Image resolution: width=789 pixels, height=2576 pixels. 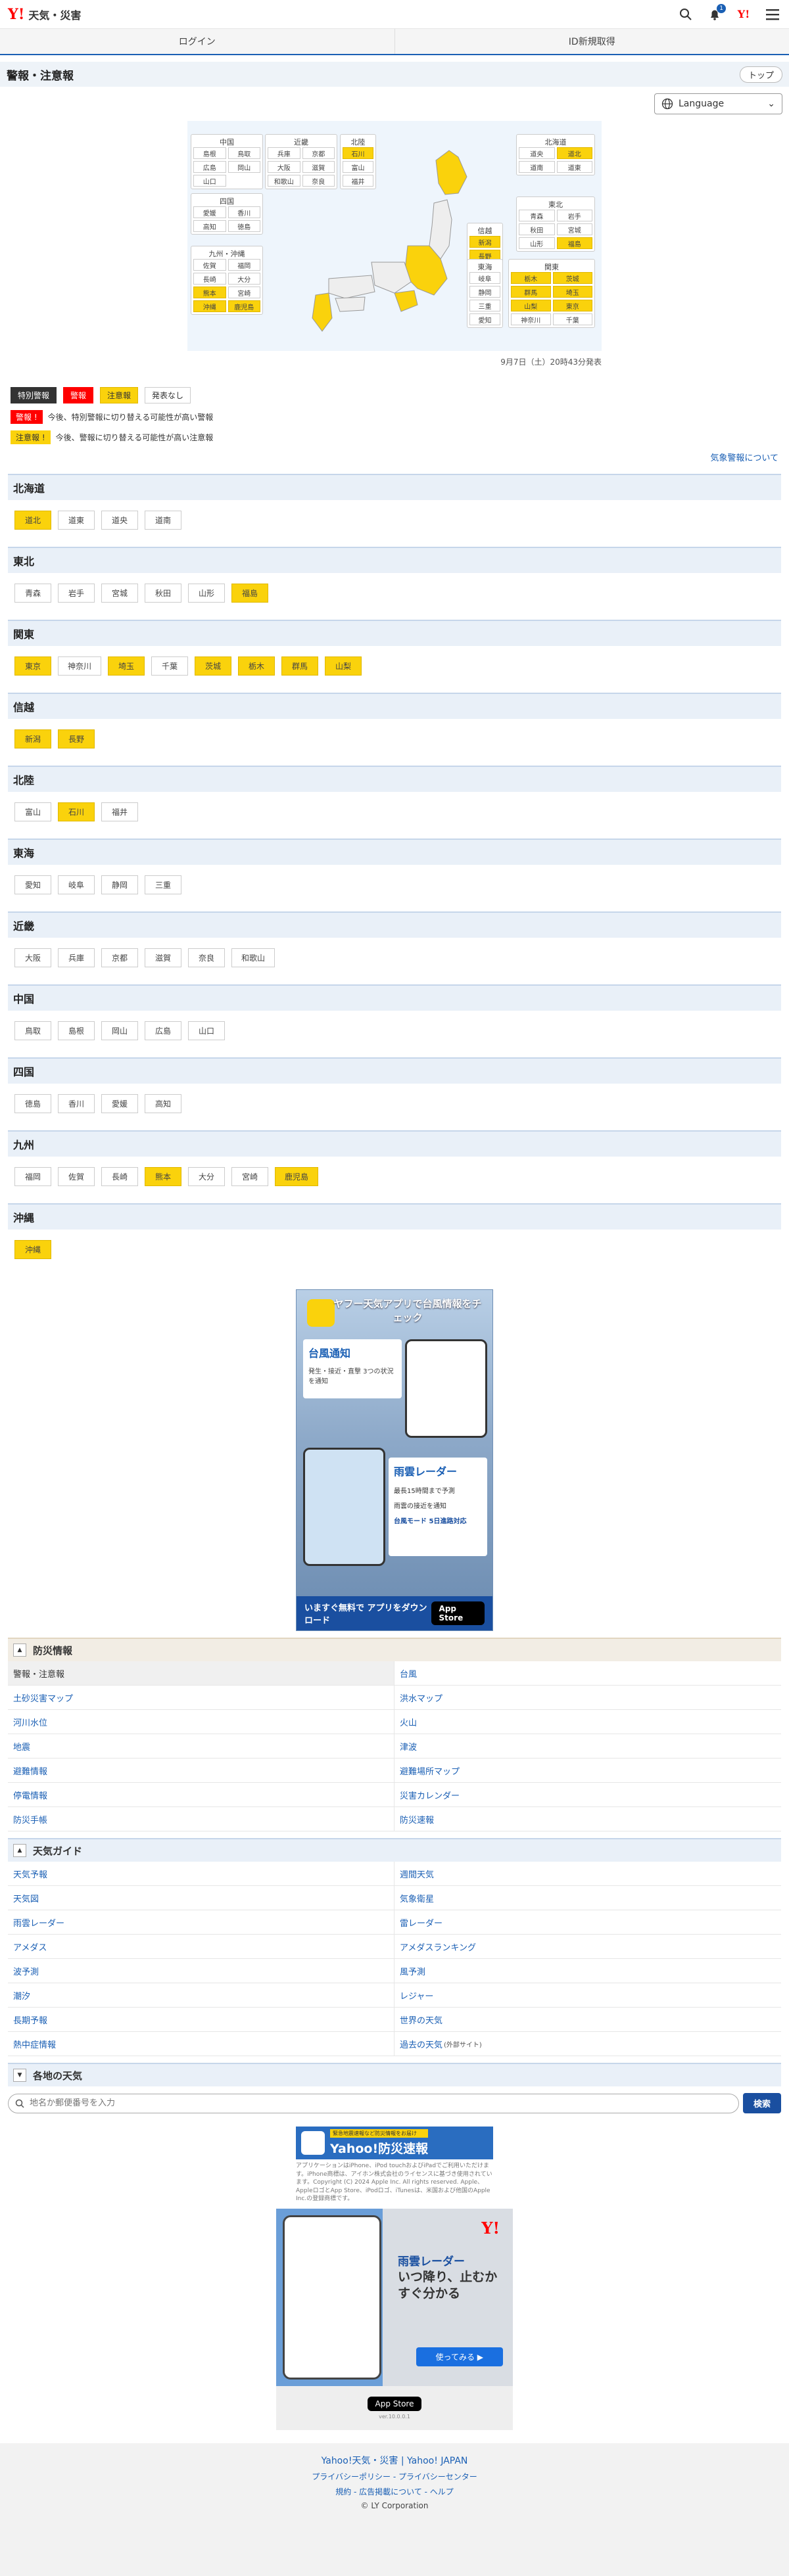 I want to click on nav-link: 防災手帳, so click(x=201, y=1819).